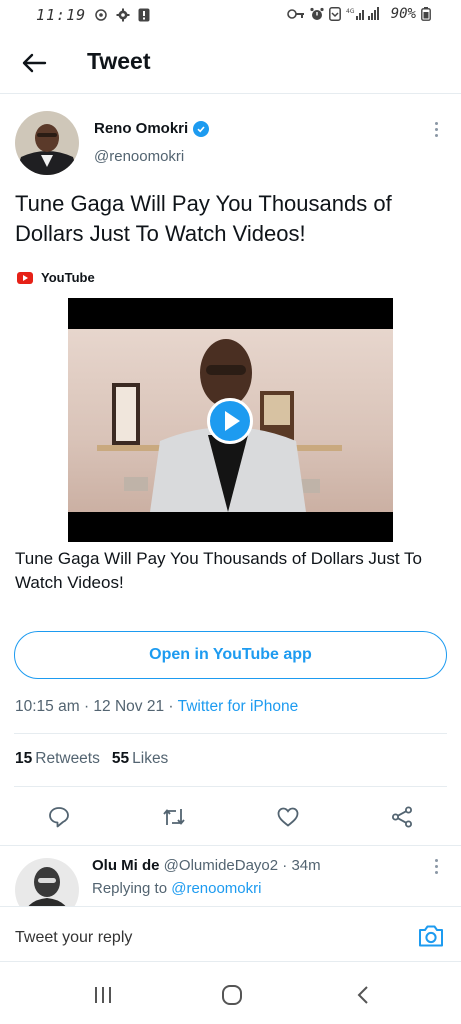 This screenshot has width=461, height=1024. I want to click on chevron-left-icon, so click(362, 995).